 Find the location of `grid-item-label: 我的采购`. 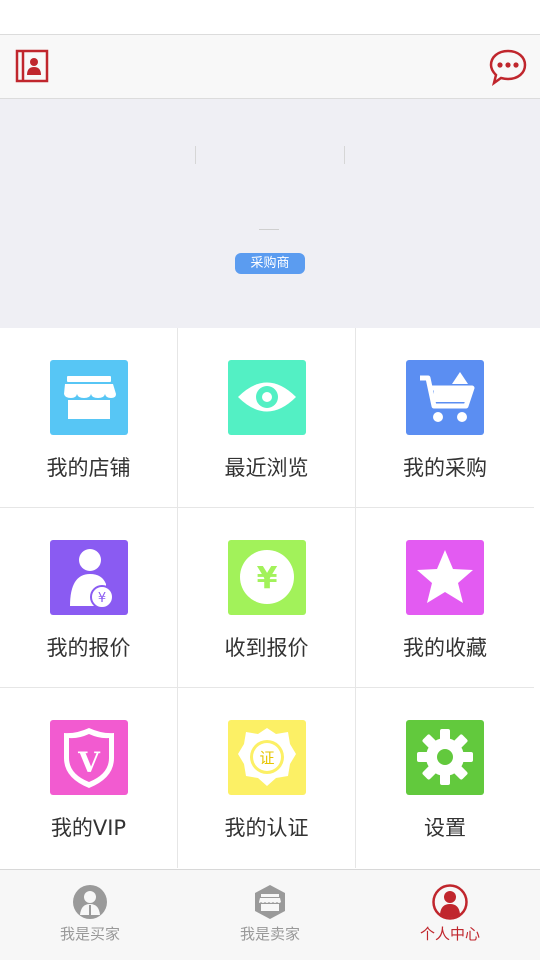

grid-item-label: 我的采购 is located at coordinates (445, 468).